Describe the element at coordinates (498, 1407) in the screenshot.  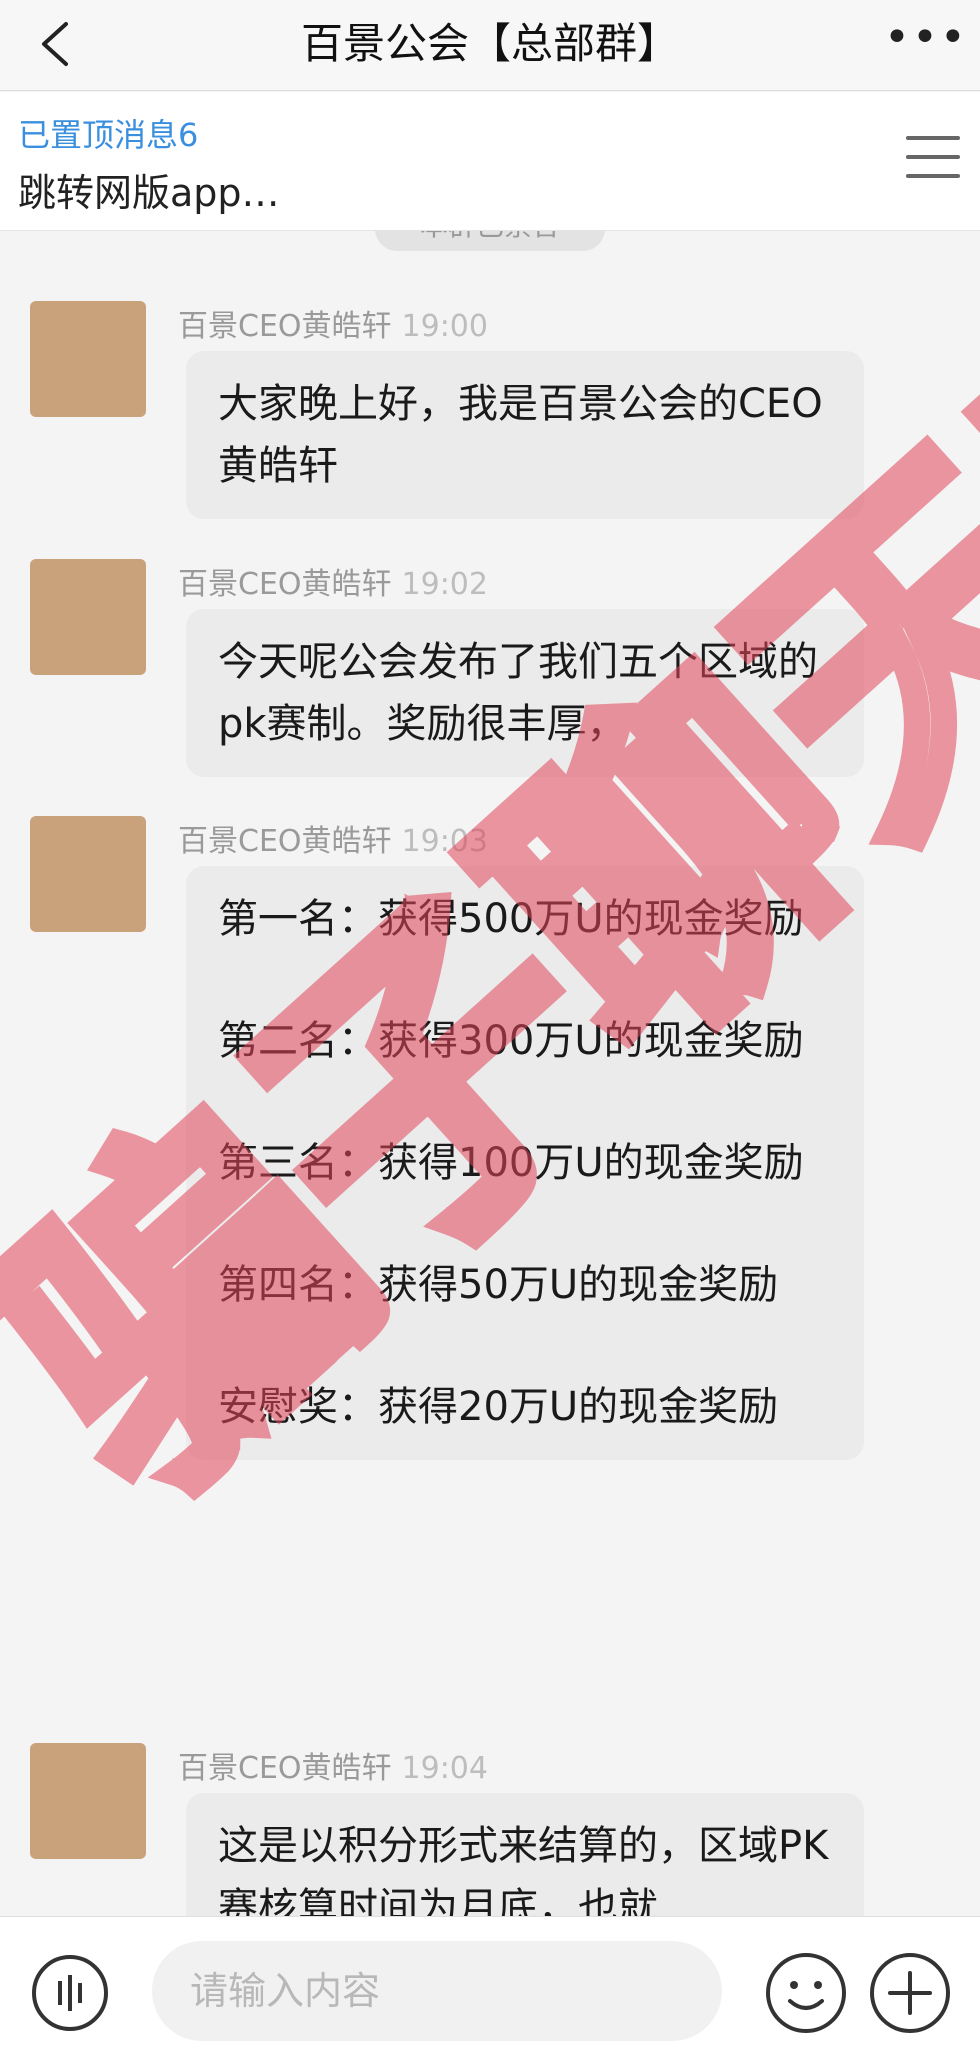
I see `message-text: 安慰奖：获得20万U的现金奖励` at that location.